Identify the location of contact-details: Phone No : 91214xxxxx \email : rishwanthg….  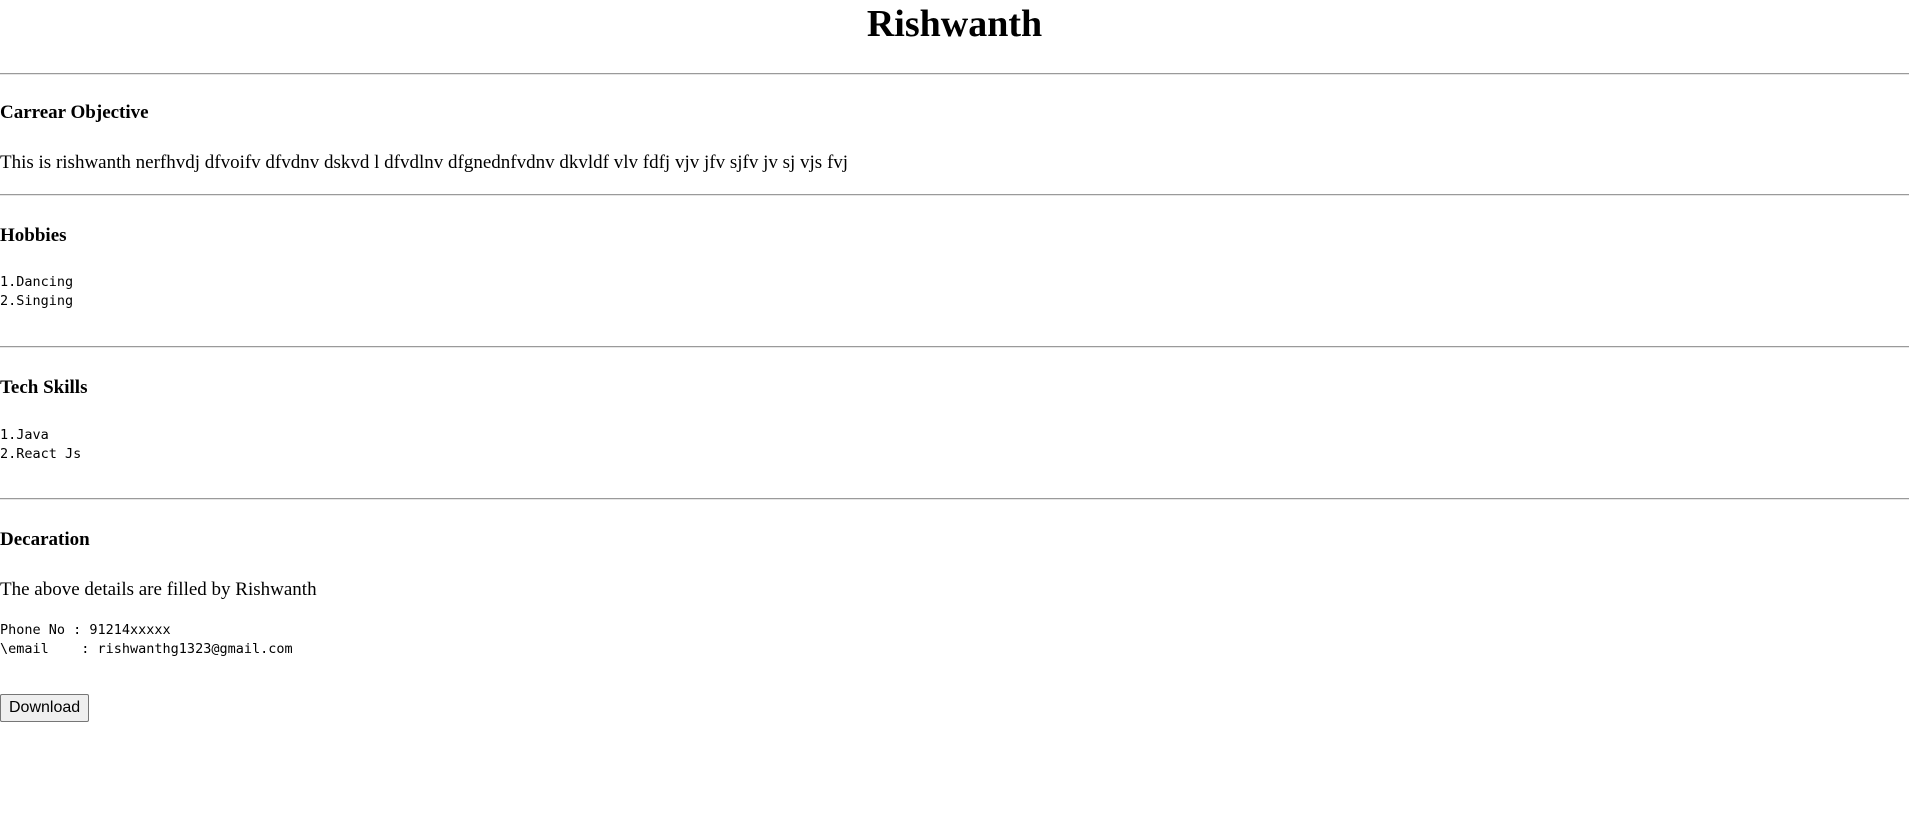
(146, 640).